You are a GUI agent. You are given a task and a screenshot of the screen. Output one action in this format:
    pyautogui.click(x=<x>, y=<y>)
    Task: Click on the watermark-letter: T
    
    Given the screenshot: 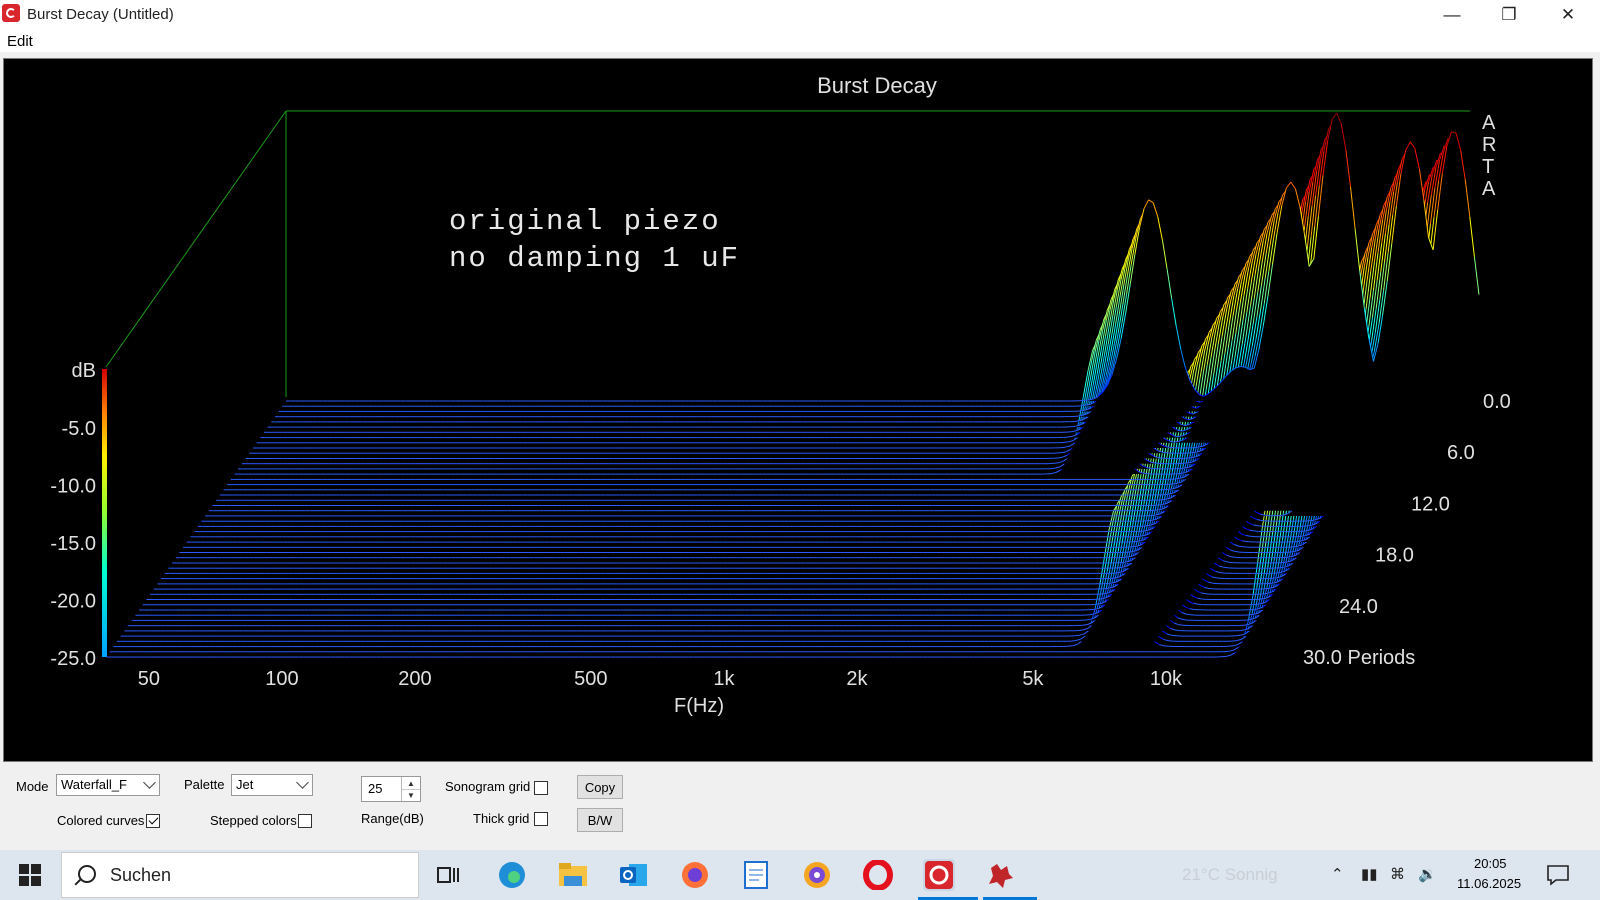 What is the action you would take?
    pyautogui.click(x=1488, y=167)
    